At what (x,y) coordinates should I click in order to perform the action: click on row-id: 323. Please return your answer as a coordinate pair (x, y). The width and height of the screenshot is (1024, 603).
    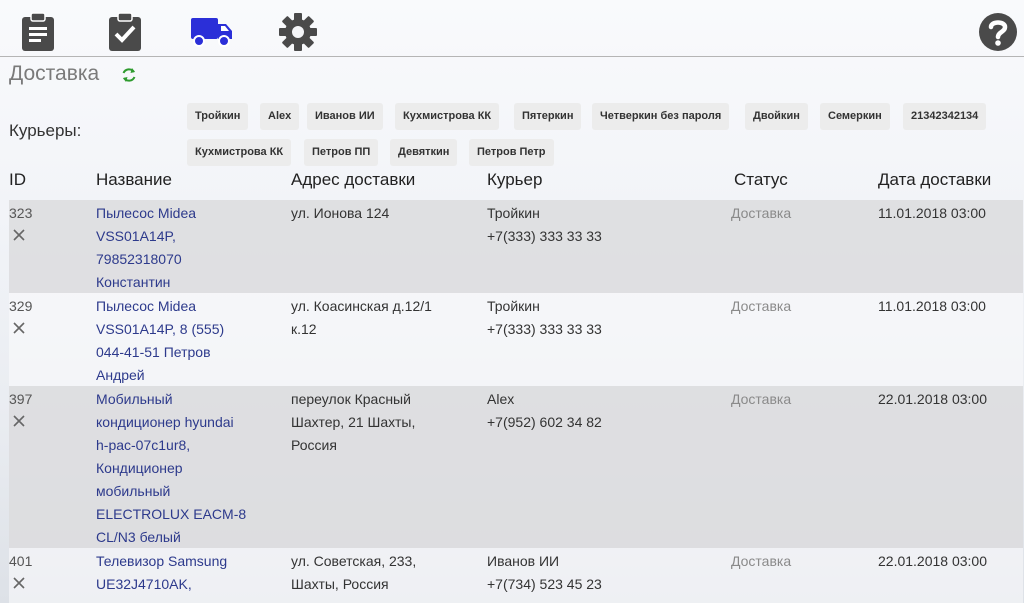
    Looking at the image, I should click on (21, 213).